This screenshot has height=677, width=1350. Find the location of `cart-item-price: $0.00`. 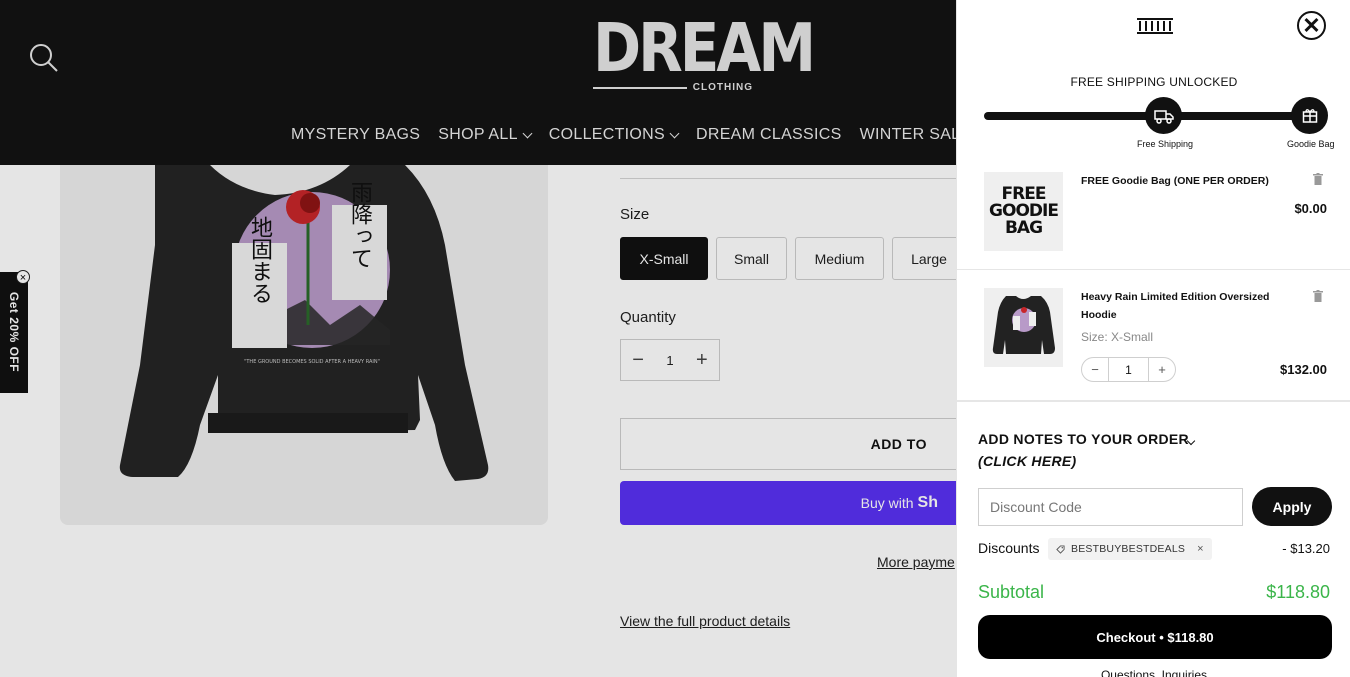

cart-item-price: $0.00 is located at coordinates (1310, 208).